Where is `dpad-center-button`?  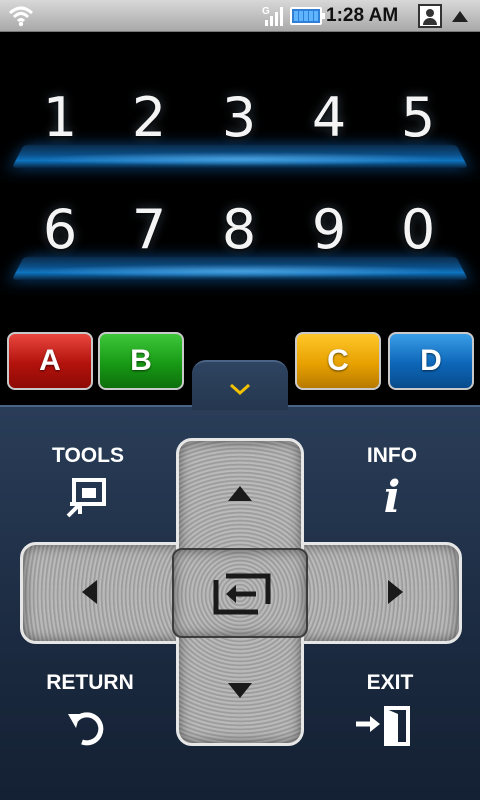 dpad-center-button is located at coordinates (240, 593).